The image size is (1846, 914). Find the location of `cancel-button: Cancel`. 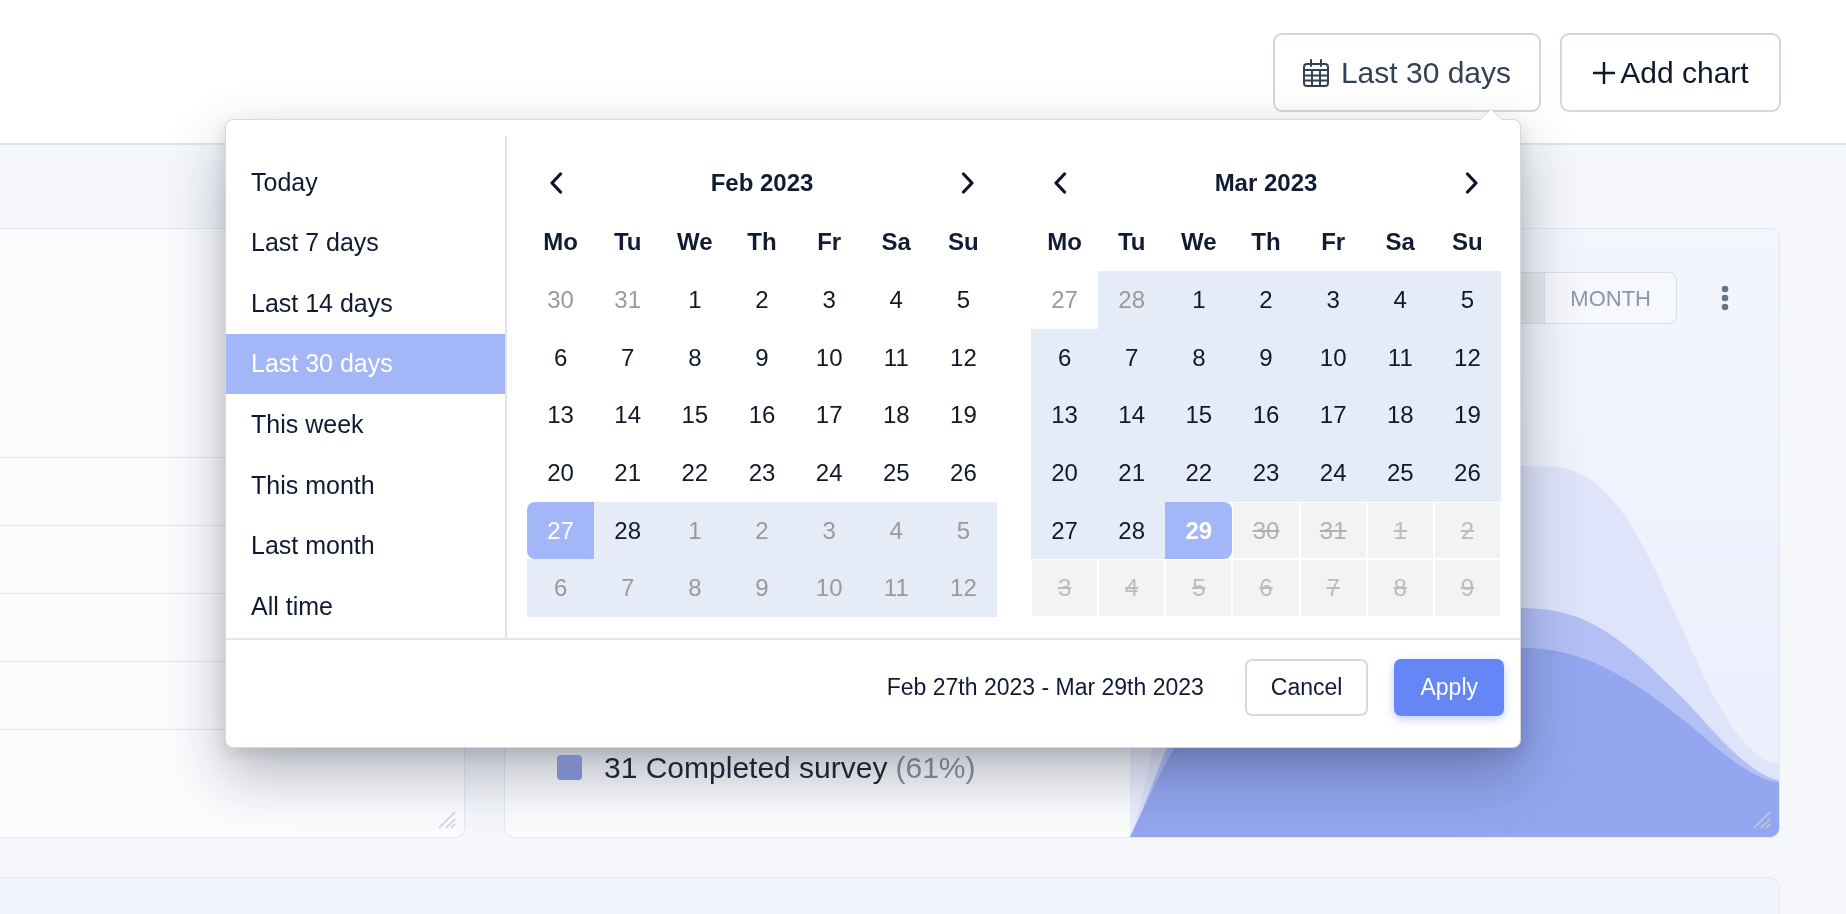

cancel-button: Cancel is located at coordinates (1306, 687).